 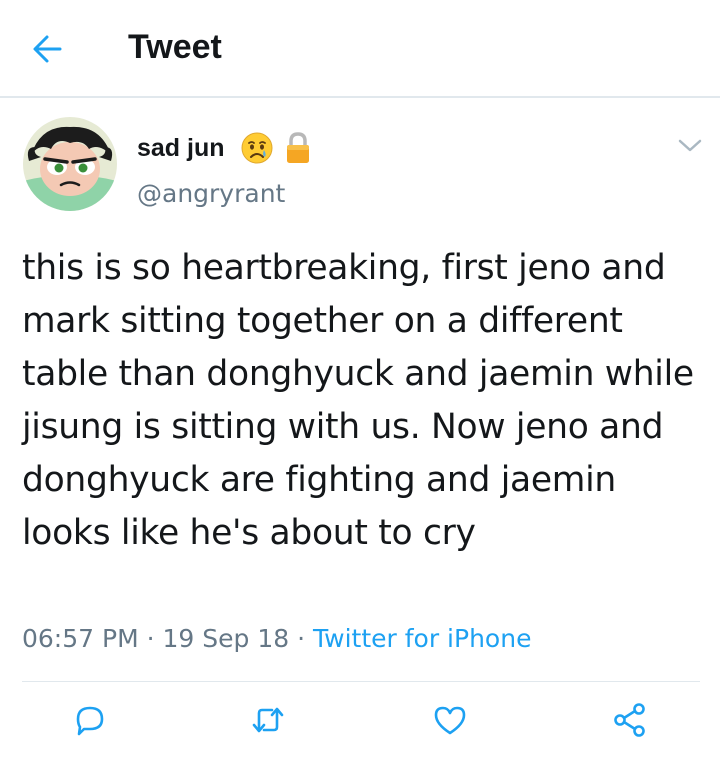 What do you see at coordinates (211, 193) in the screenshot?
I see `author-handle: @angryrant` at bounding box center [211, 193].